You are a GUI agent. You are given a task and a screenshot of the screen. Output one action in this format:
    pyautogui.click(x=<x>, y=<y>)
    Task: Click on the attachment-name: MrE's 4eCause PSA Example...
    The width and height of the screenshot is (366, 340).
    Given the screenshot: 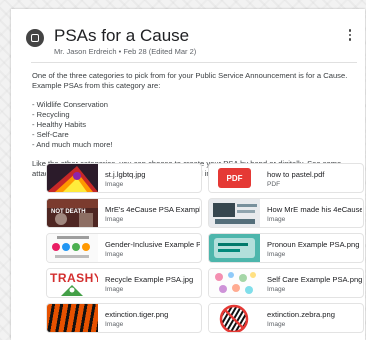 What is the action you would take?
    pyautogui.click(x=152, y=209)
    